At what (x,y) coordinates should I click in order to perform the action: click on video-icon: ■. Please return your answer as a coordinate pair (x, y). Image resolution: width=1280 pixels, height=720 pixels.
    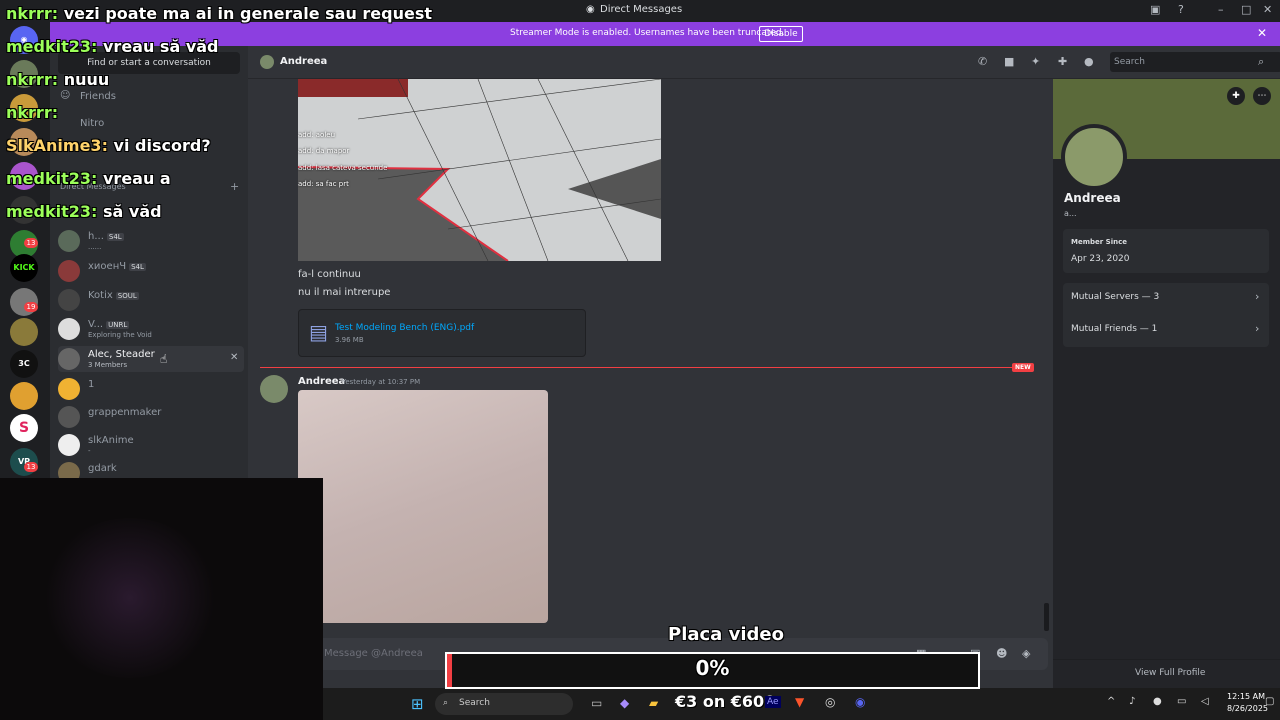
    Looking at the image, I should click on (1009, 61).